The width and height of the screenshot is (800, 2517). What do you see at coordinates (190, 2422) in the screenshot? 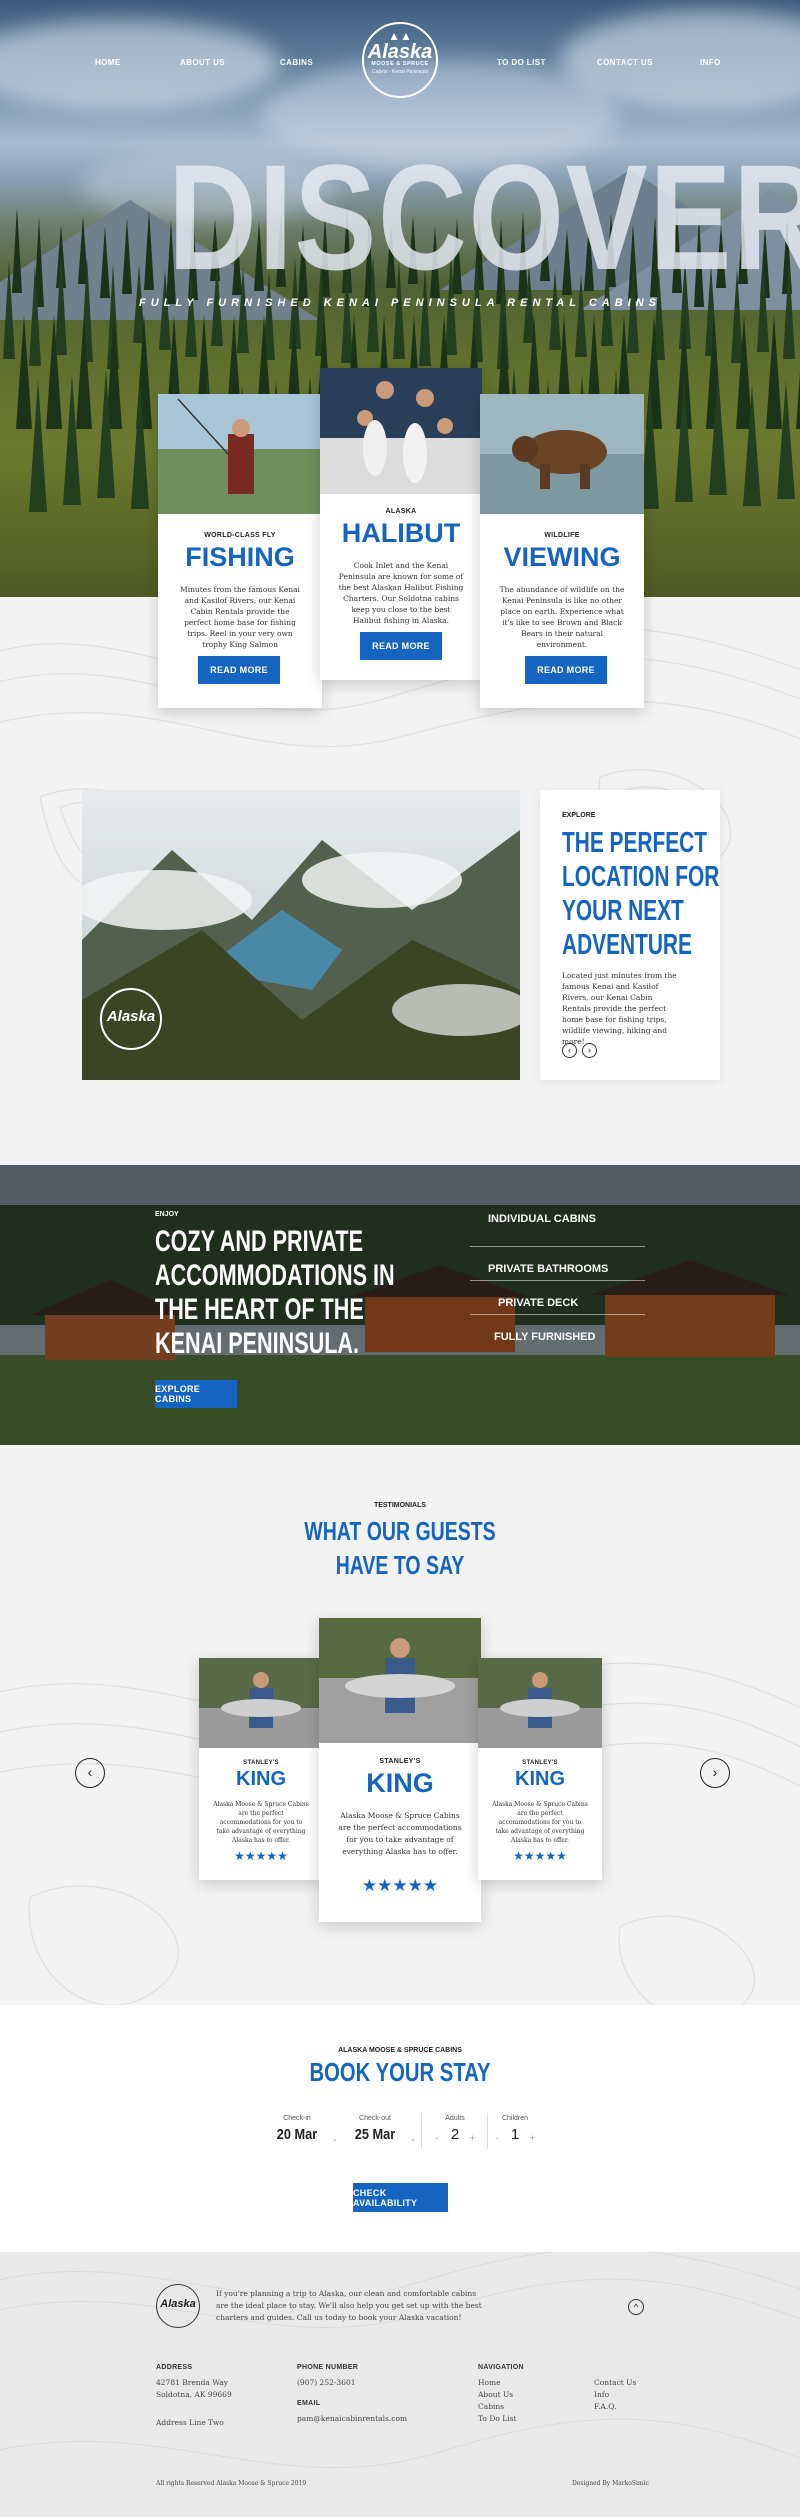
I see `address-line: Address Line Two` at bounding box center [190, 2422].